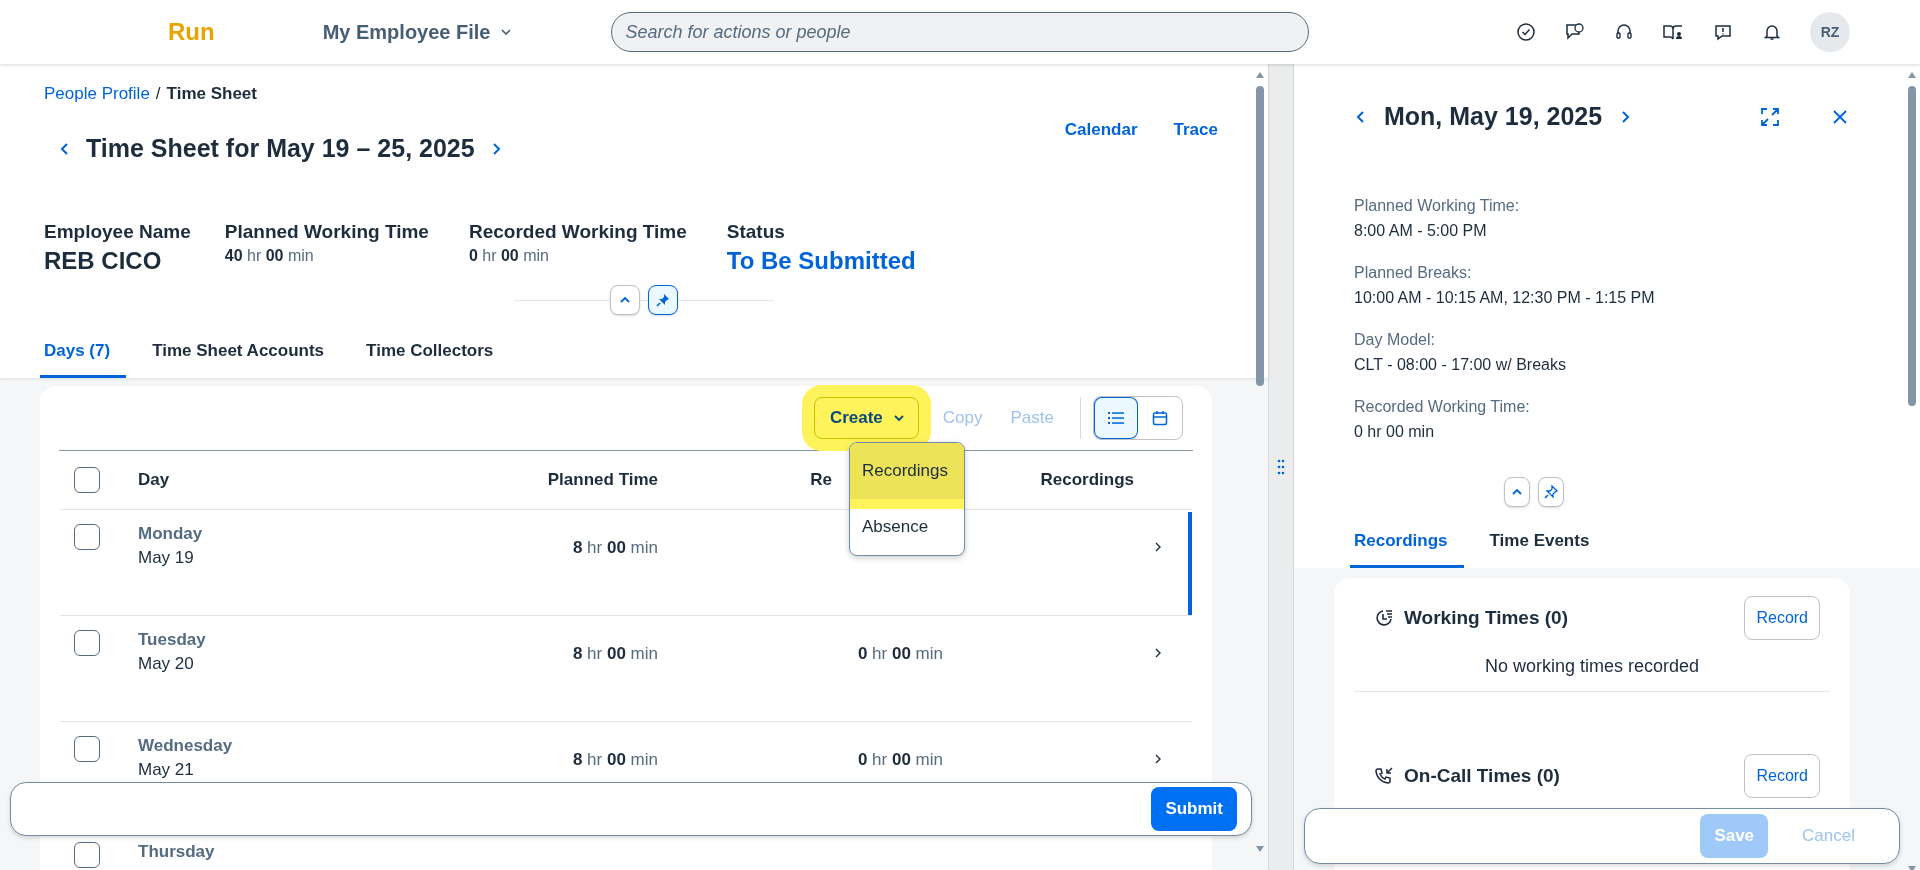 Image resolution: width=1920 pixels, height=870 pixels. Describe the element at coordinates (1195, 130) in the screenshot. I see `header-link: Trace` at that location.